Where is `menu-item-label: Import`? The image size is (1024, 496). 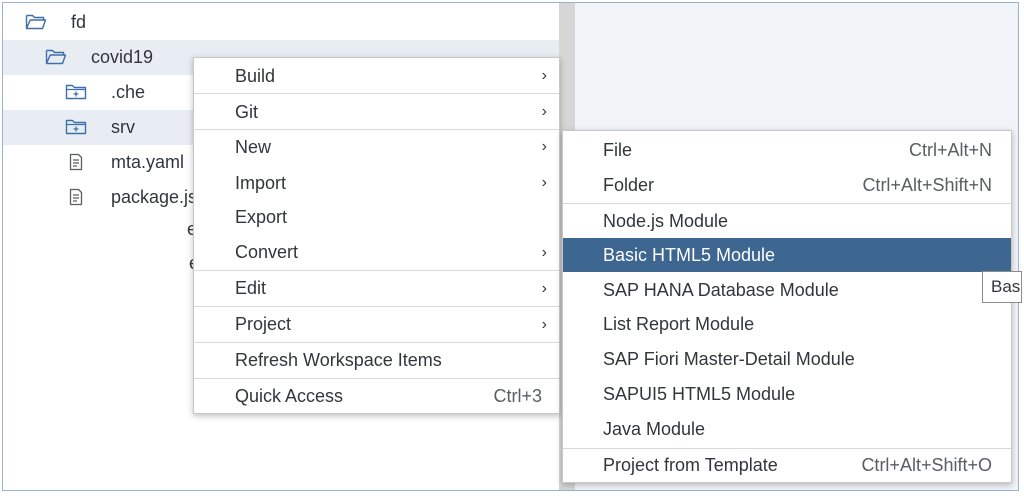
menu-item-label: Import is located at coordinates (261, 183).